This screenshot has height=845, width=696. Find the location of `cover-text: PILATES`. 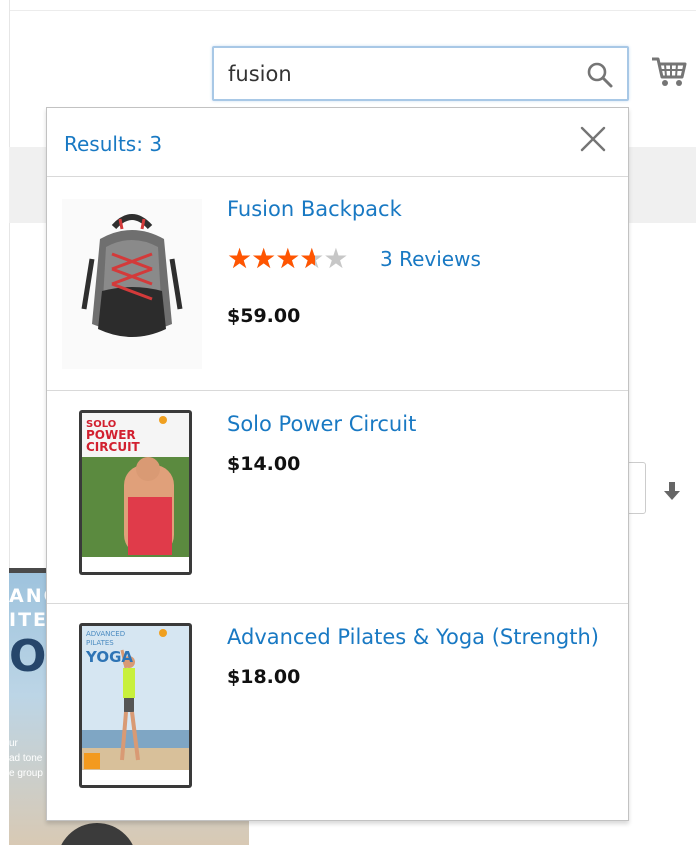

cover-text: PILATES is located at coordinates (100, 643).